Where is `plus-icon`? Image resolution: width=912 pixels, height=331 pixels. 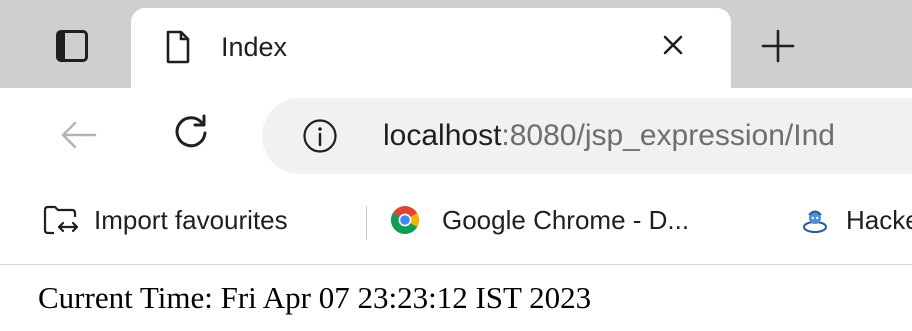
plus-icon is located at coordinates (778, 46).